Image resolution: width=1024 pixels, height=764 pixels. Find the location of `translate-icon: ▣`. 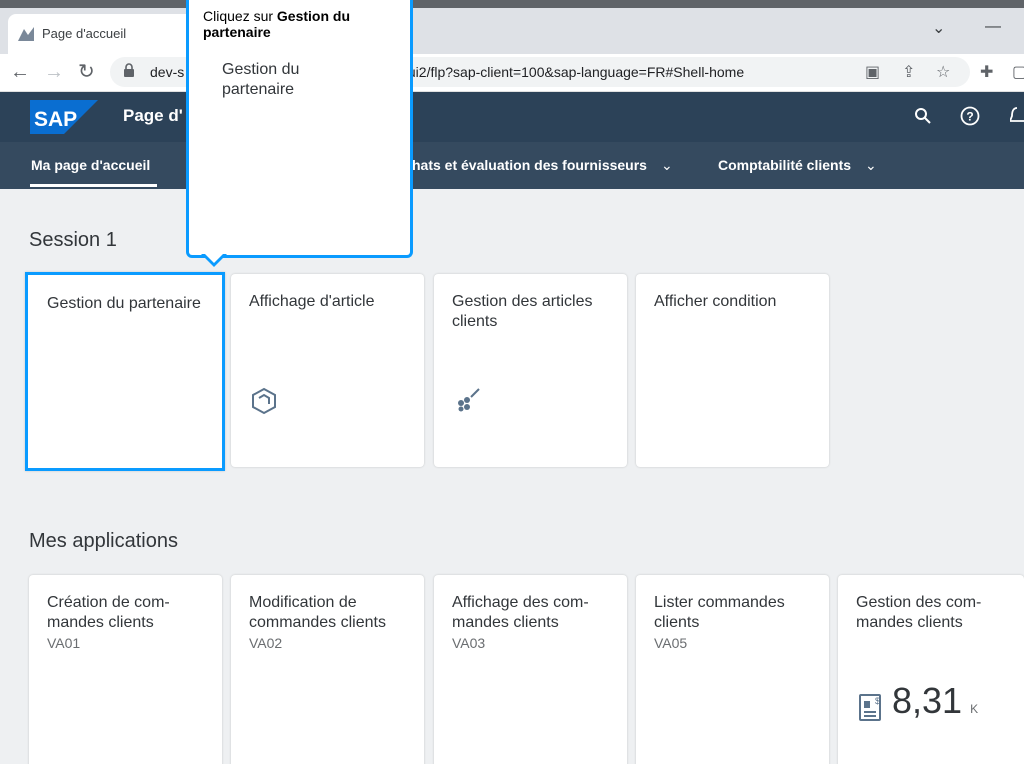

translate-icon: ▣ is located at coordinates (872, 72).